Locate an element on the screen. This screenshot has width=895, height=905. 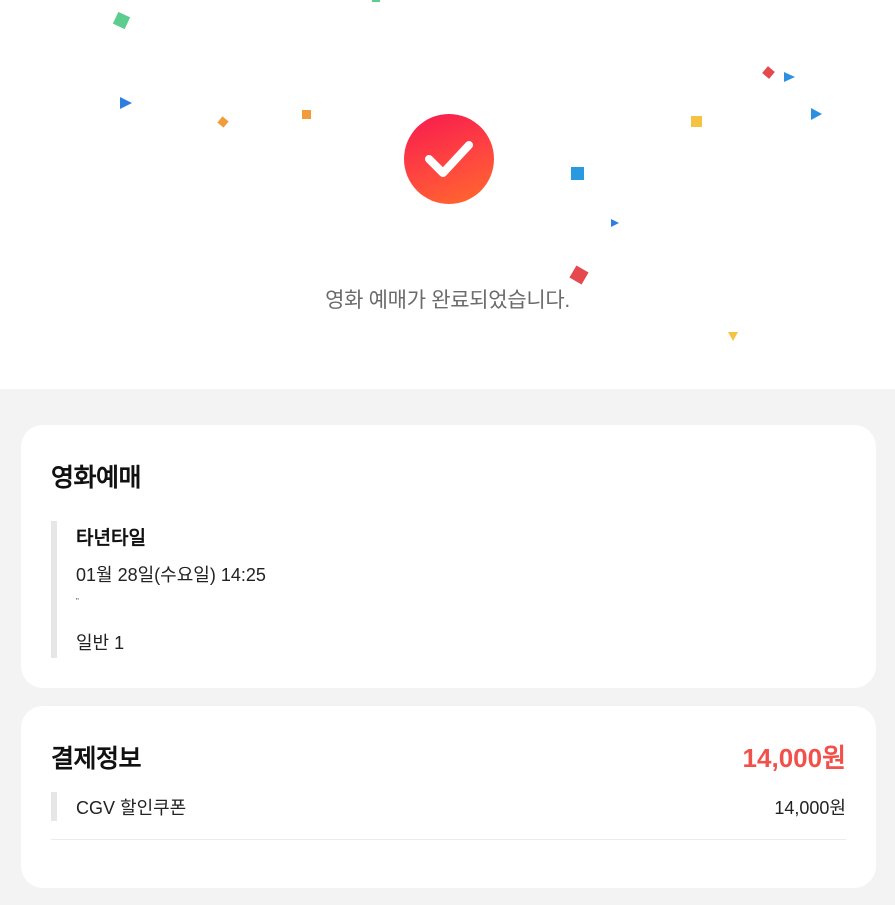
movie-title: 타년타일 is located at coordinates (111, 538).